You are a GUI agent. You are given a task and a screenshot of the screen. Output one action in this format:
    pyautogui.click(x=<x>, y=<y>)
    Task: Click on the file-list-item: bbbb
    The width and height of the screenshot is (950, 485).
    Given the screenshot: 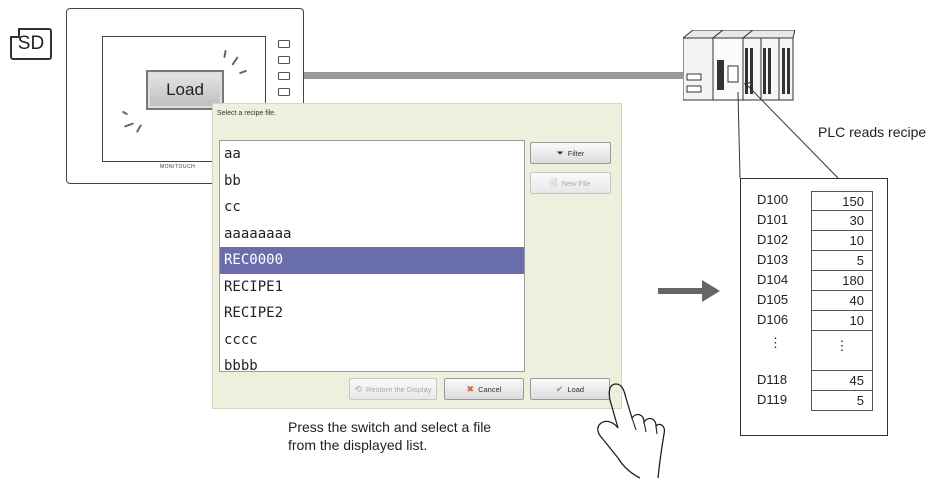 What is the action you would take?
    pyautogui.click(x=372, y=362)
    